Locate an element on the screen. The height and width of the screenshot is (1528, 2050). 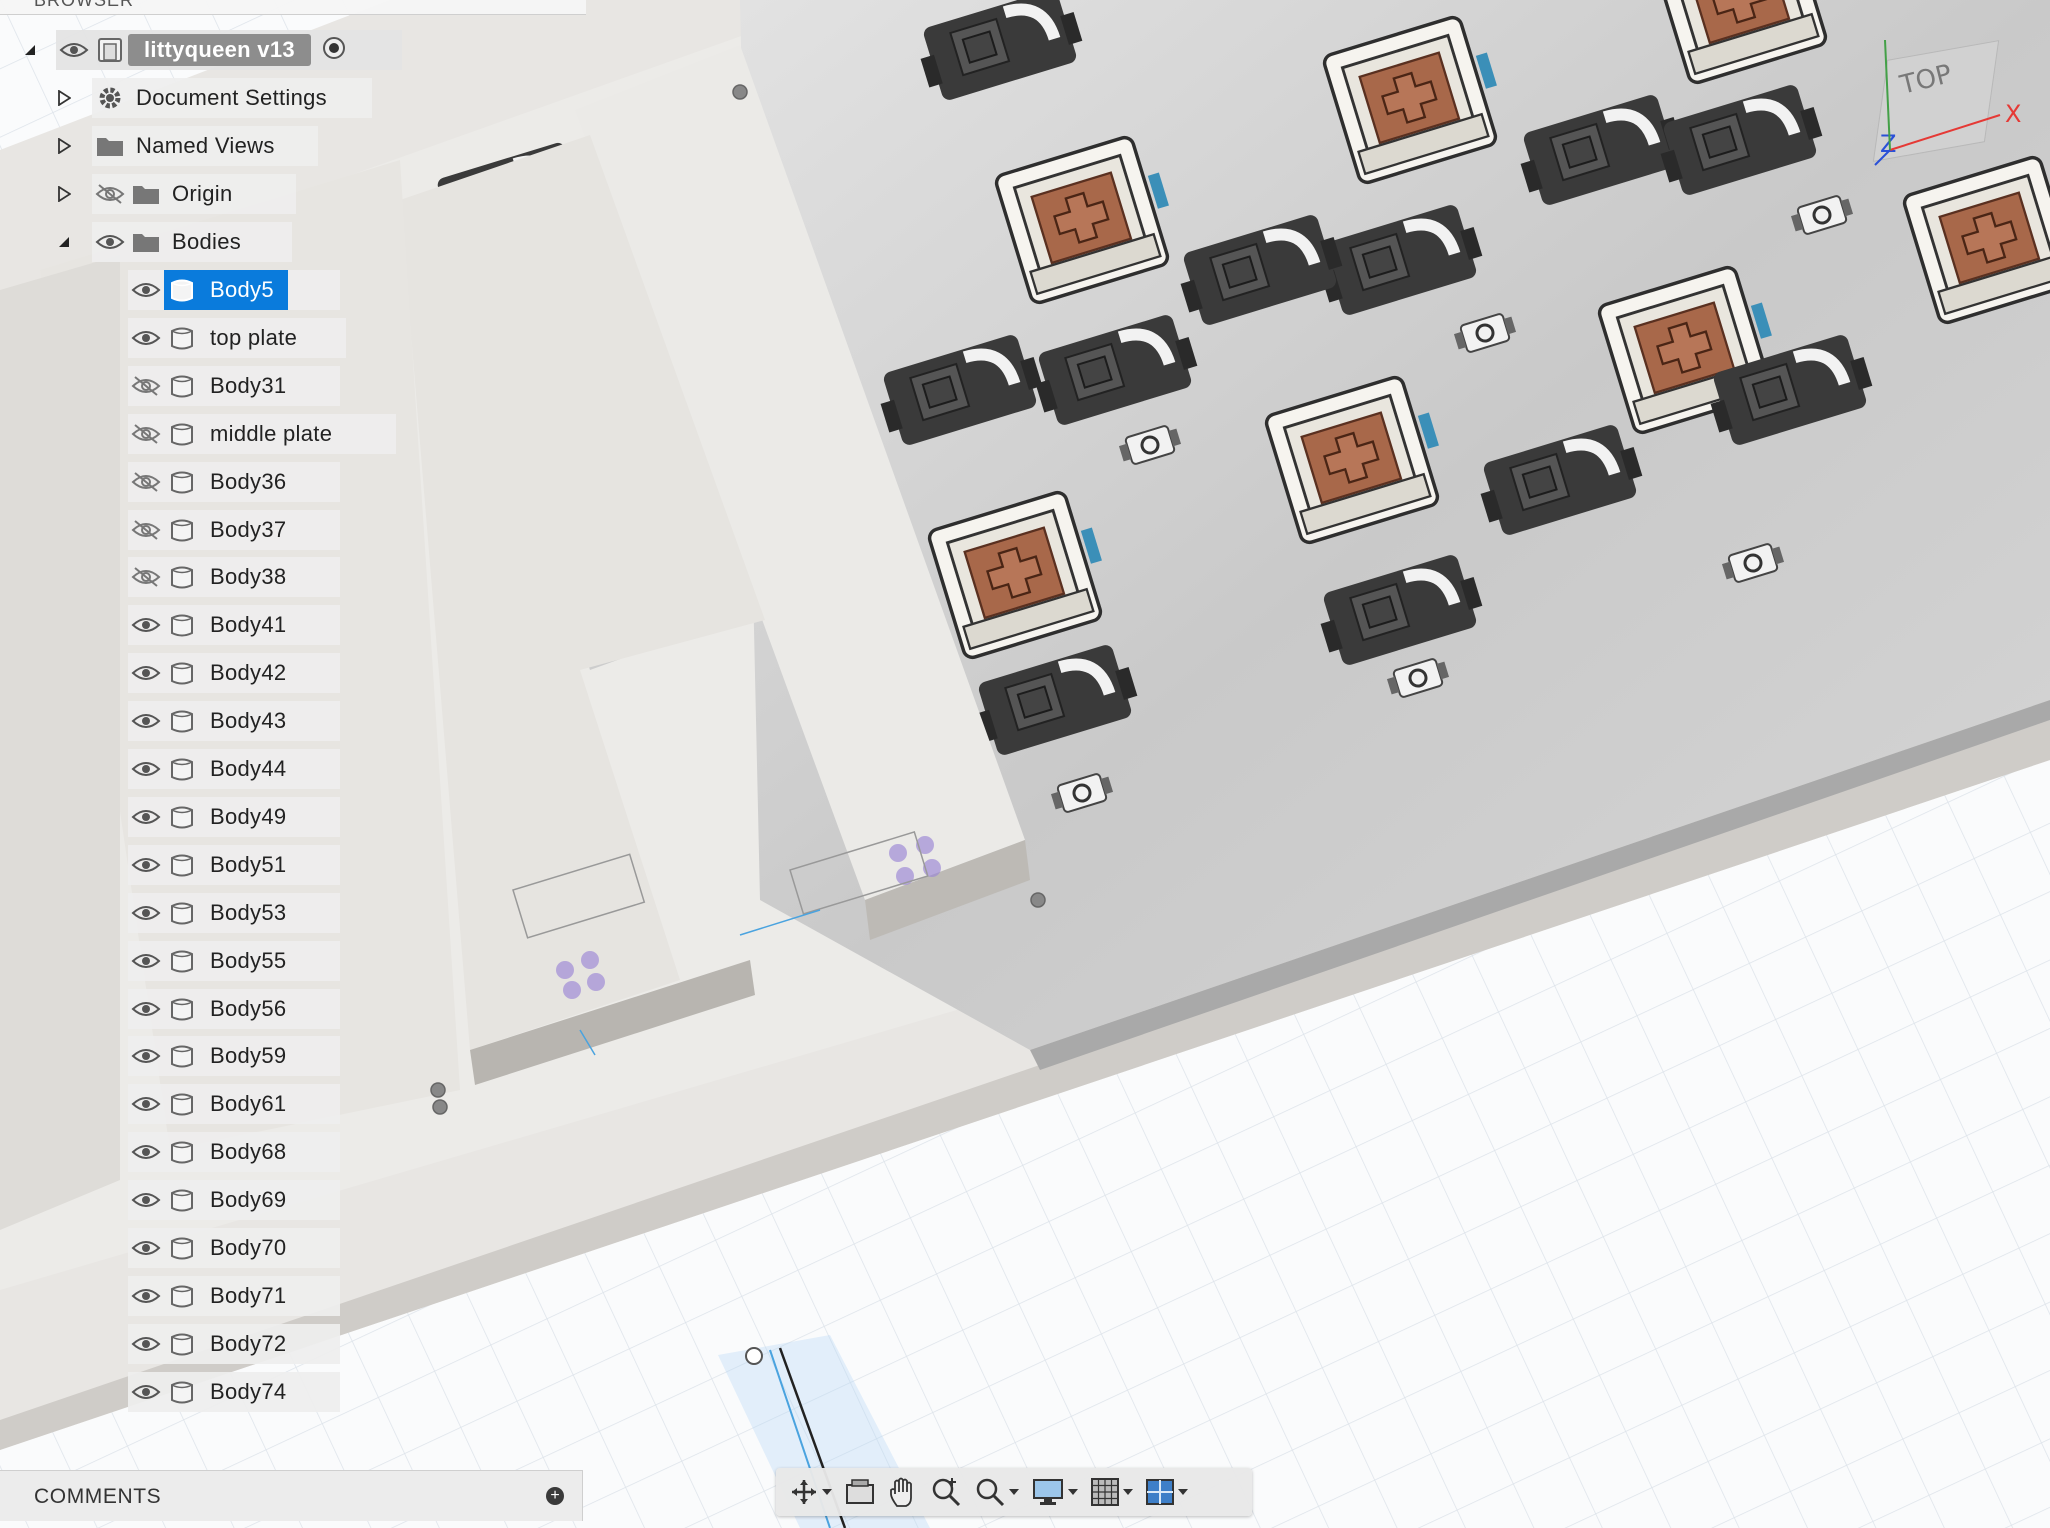
tree-body-row: Body61 is located at coordinates (234, 1104).